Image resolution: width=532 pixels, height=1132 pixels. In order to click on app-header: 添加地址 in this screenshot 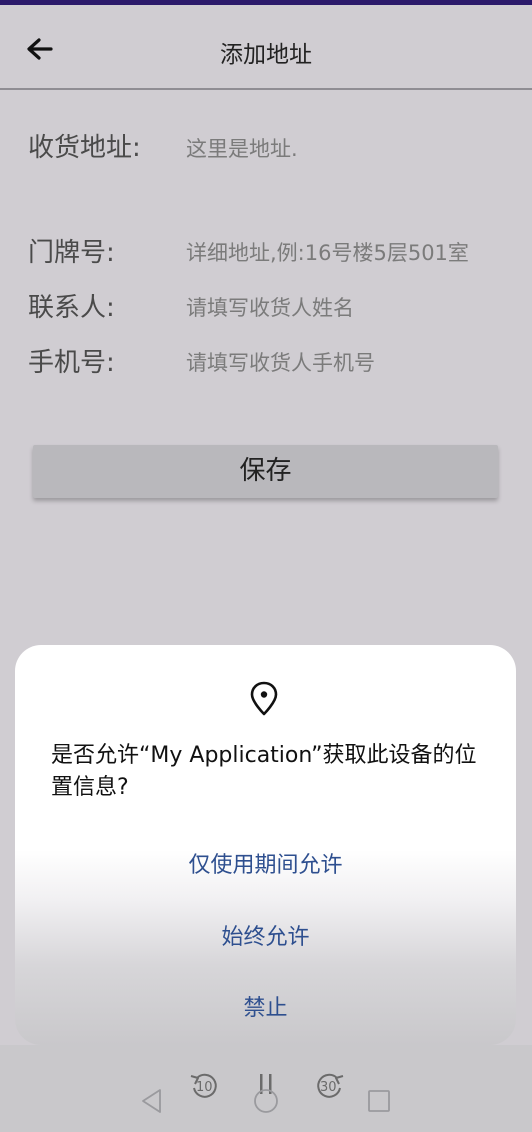, I will do `click(266, 47)`.